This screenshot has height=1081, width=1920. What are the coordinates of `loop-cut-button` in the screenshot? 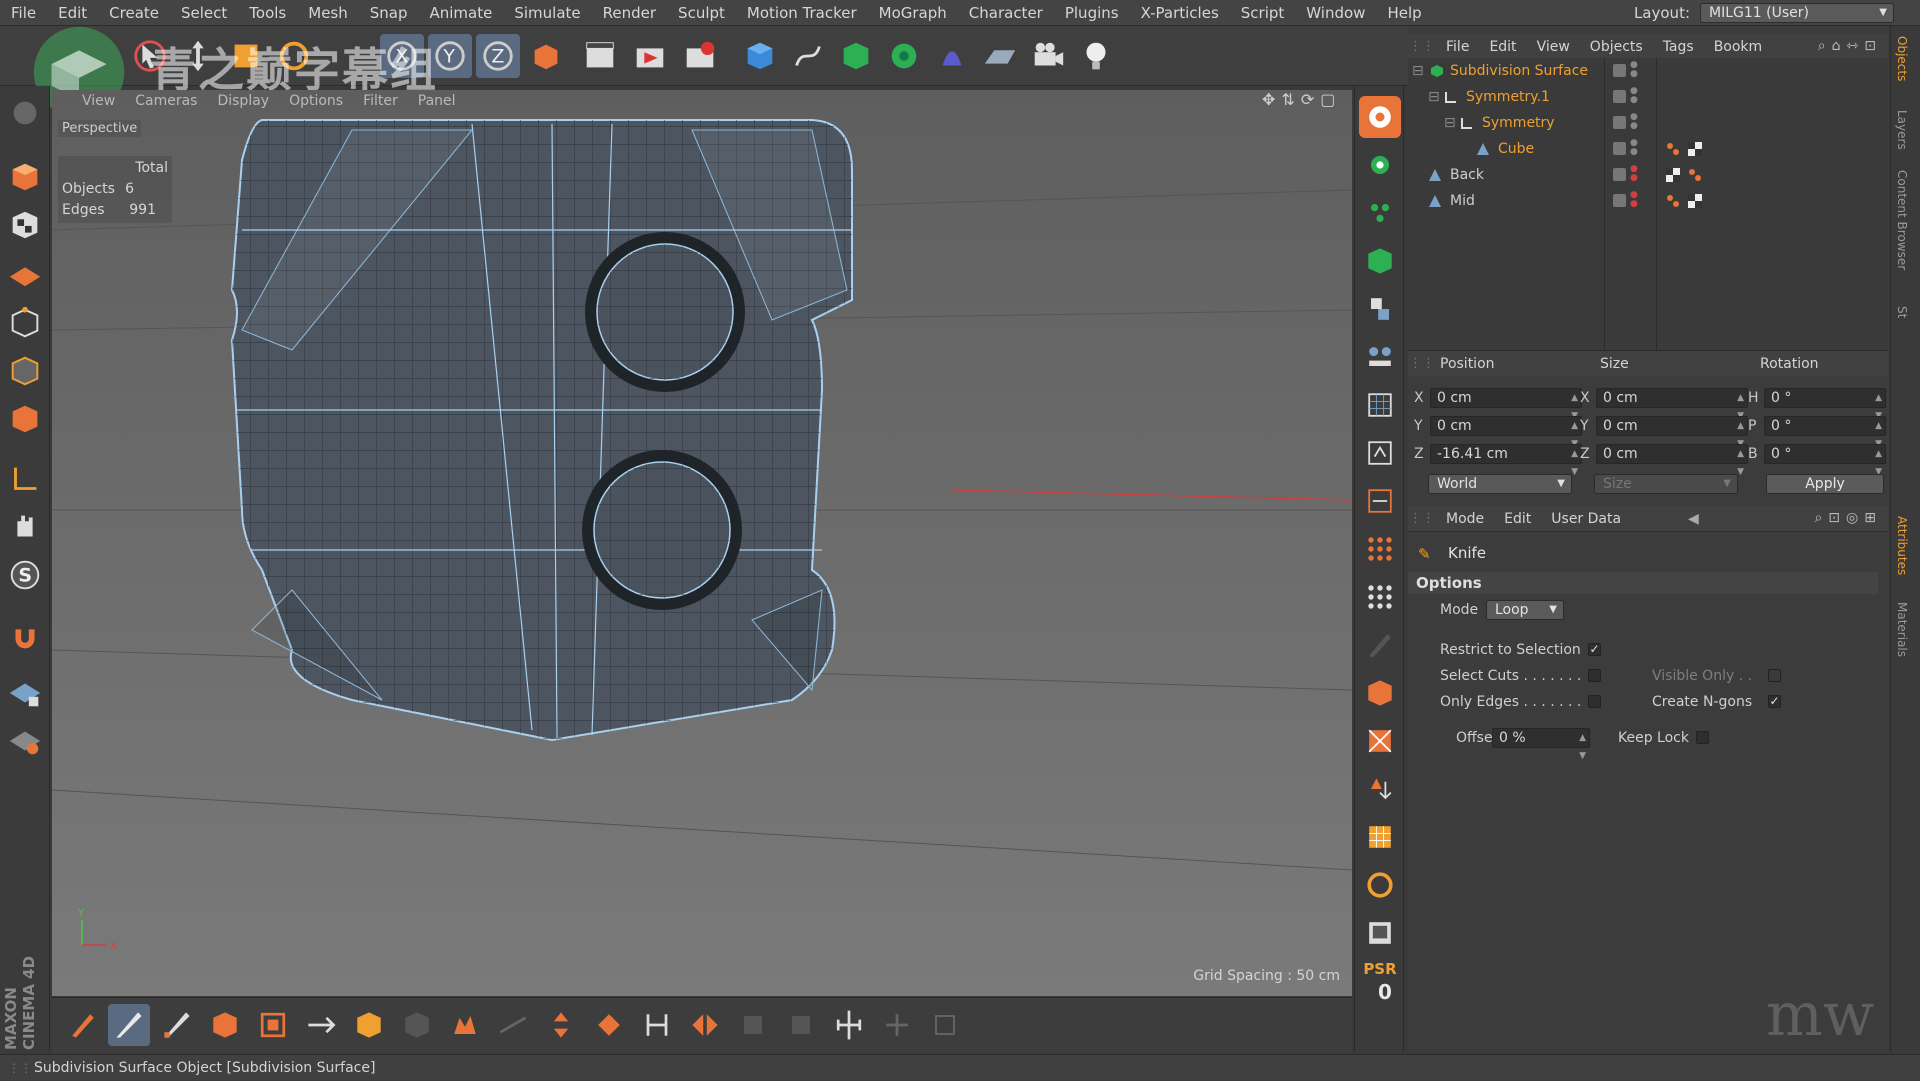 It's located at (177, 1025).